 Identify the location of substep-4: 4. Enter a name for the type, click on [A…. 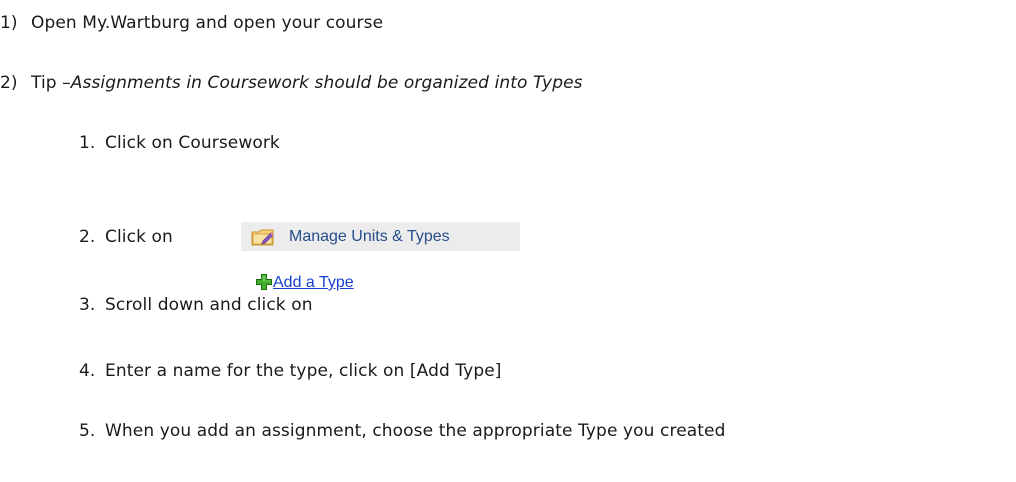
(290, 371).